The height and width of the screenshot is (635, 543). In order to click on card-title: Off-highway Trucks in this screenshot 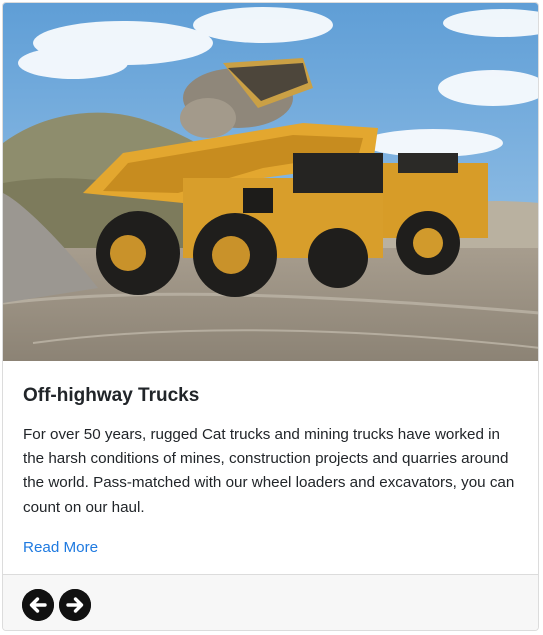, I will do `click(111, 395)`.